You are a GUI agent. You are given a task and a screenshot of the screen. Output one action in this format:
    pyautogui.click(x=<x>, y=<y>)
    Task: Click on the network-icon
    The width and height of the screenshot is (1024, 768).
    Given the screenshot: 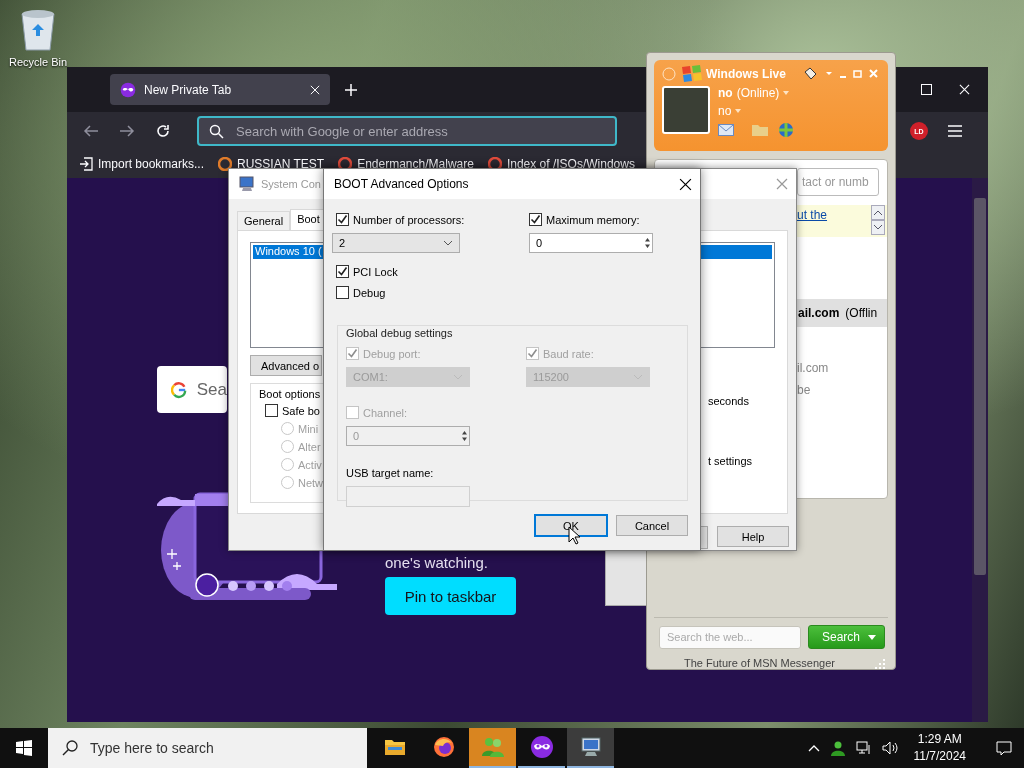 What is the action you would take?
    pyautogui.click(x=863, y=748)
    